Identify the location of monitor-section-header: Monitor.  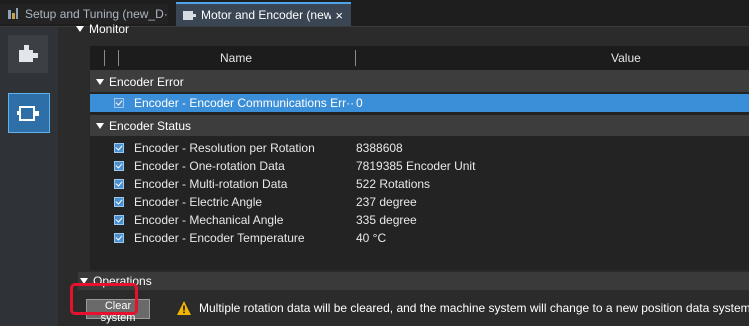
(102, 29).